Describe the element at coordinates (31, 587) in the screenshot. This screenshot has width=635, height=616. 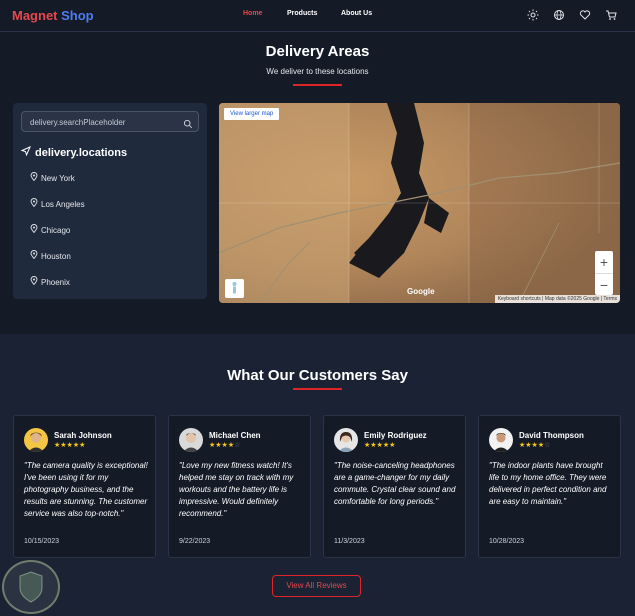
I see `watermark-shield-icon` at that location.